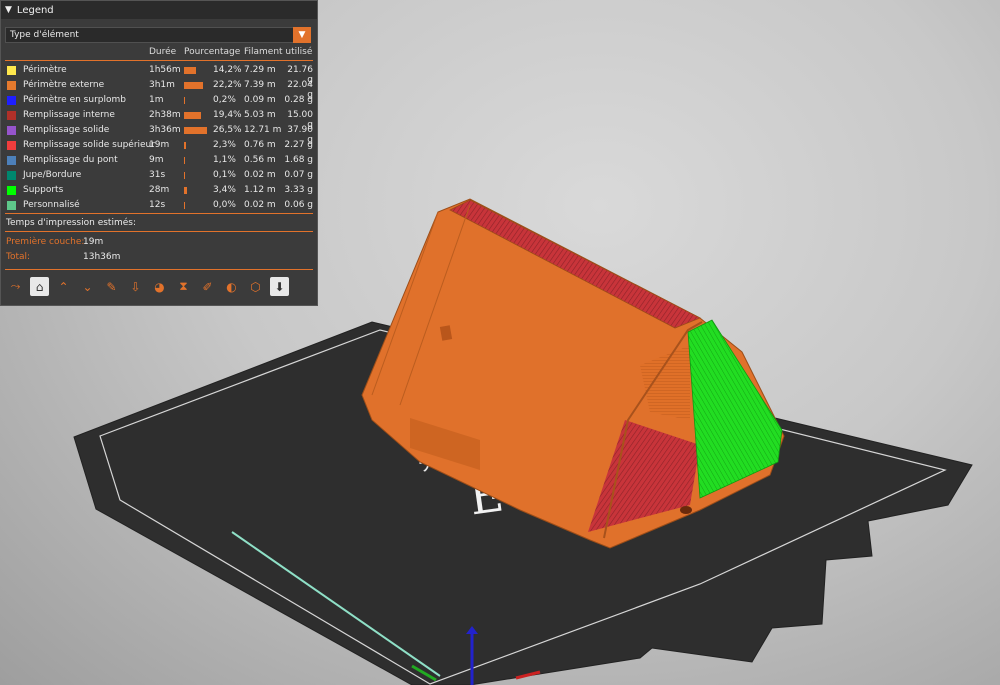 Image resolution: width=1000 pixels, height=685 pixels. I want to click on feature-duration: 28m, so click(159, 190).